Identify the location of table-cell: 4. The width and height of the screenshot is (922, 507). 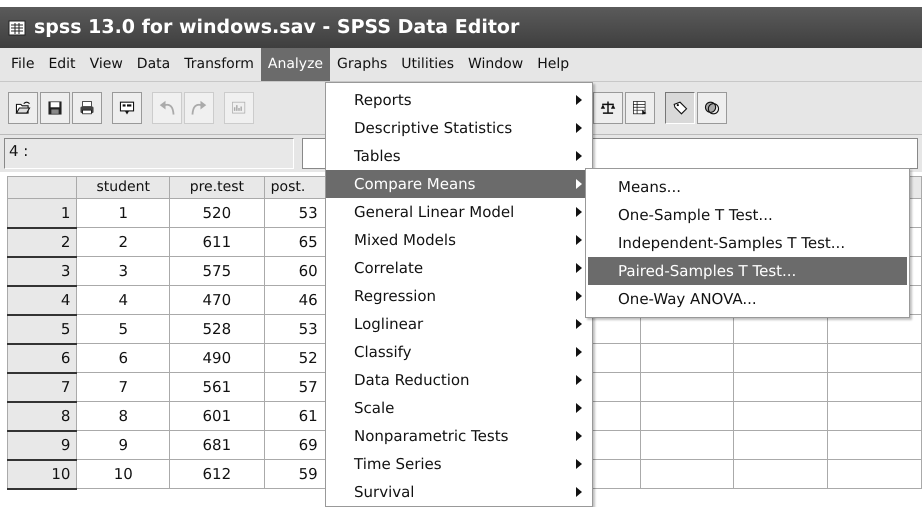
(123, 300).